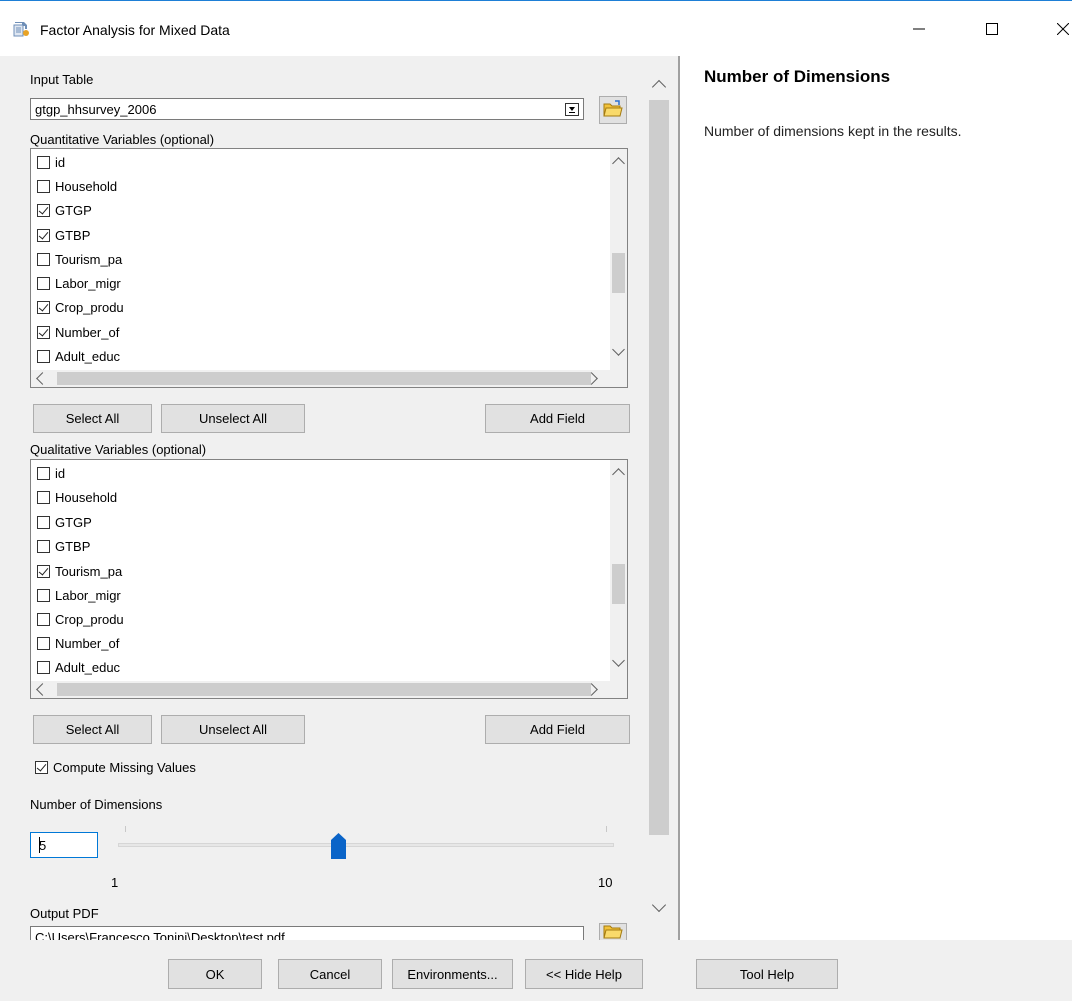  What do you see at coordinates (557, 729) in the screenshot?
I see `qualitative-add-field-button: Add Field` at bounding box center [557, 729].